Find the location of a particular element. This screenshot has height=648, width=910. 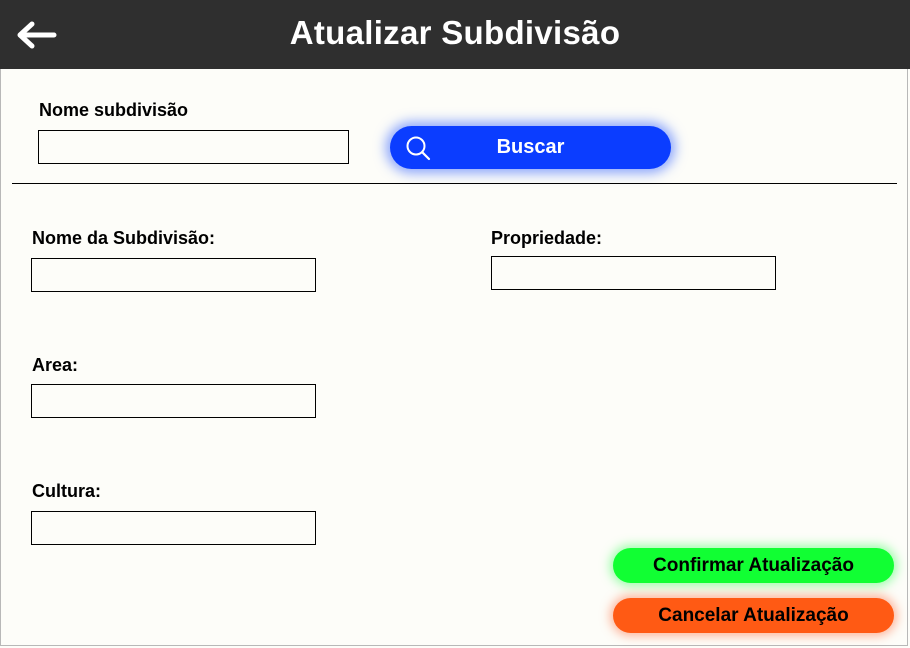

page-title: Atualizar Subdivisão is located at coordinates (455, 32).